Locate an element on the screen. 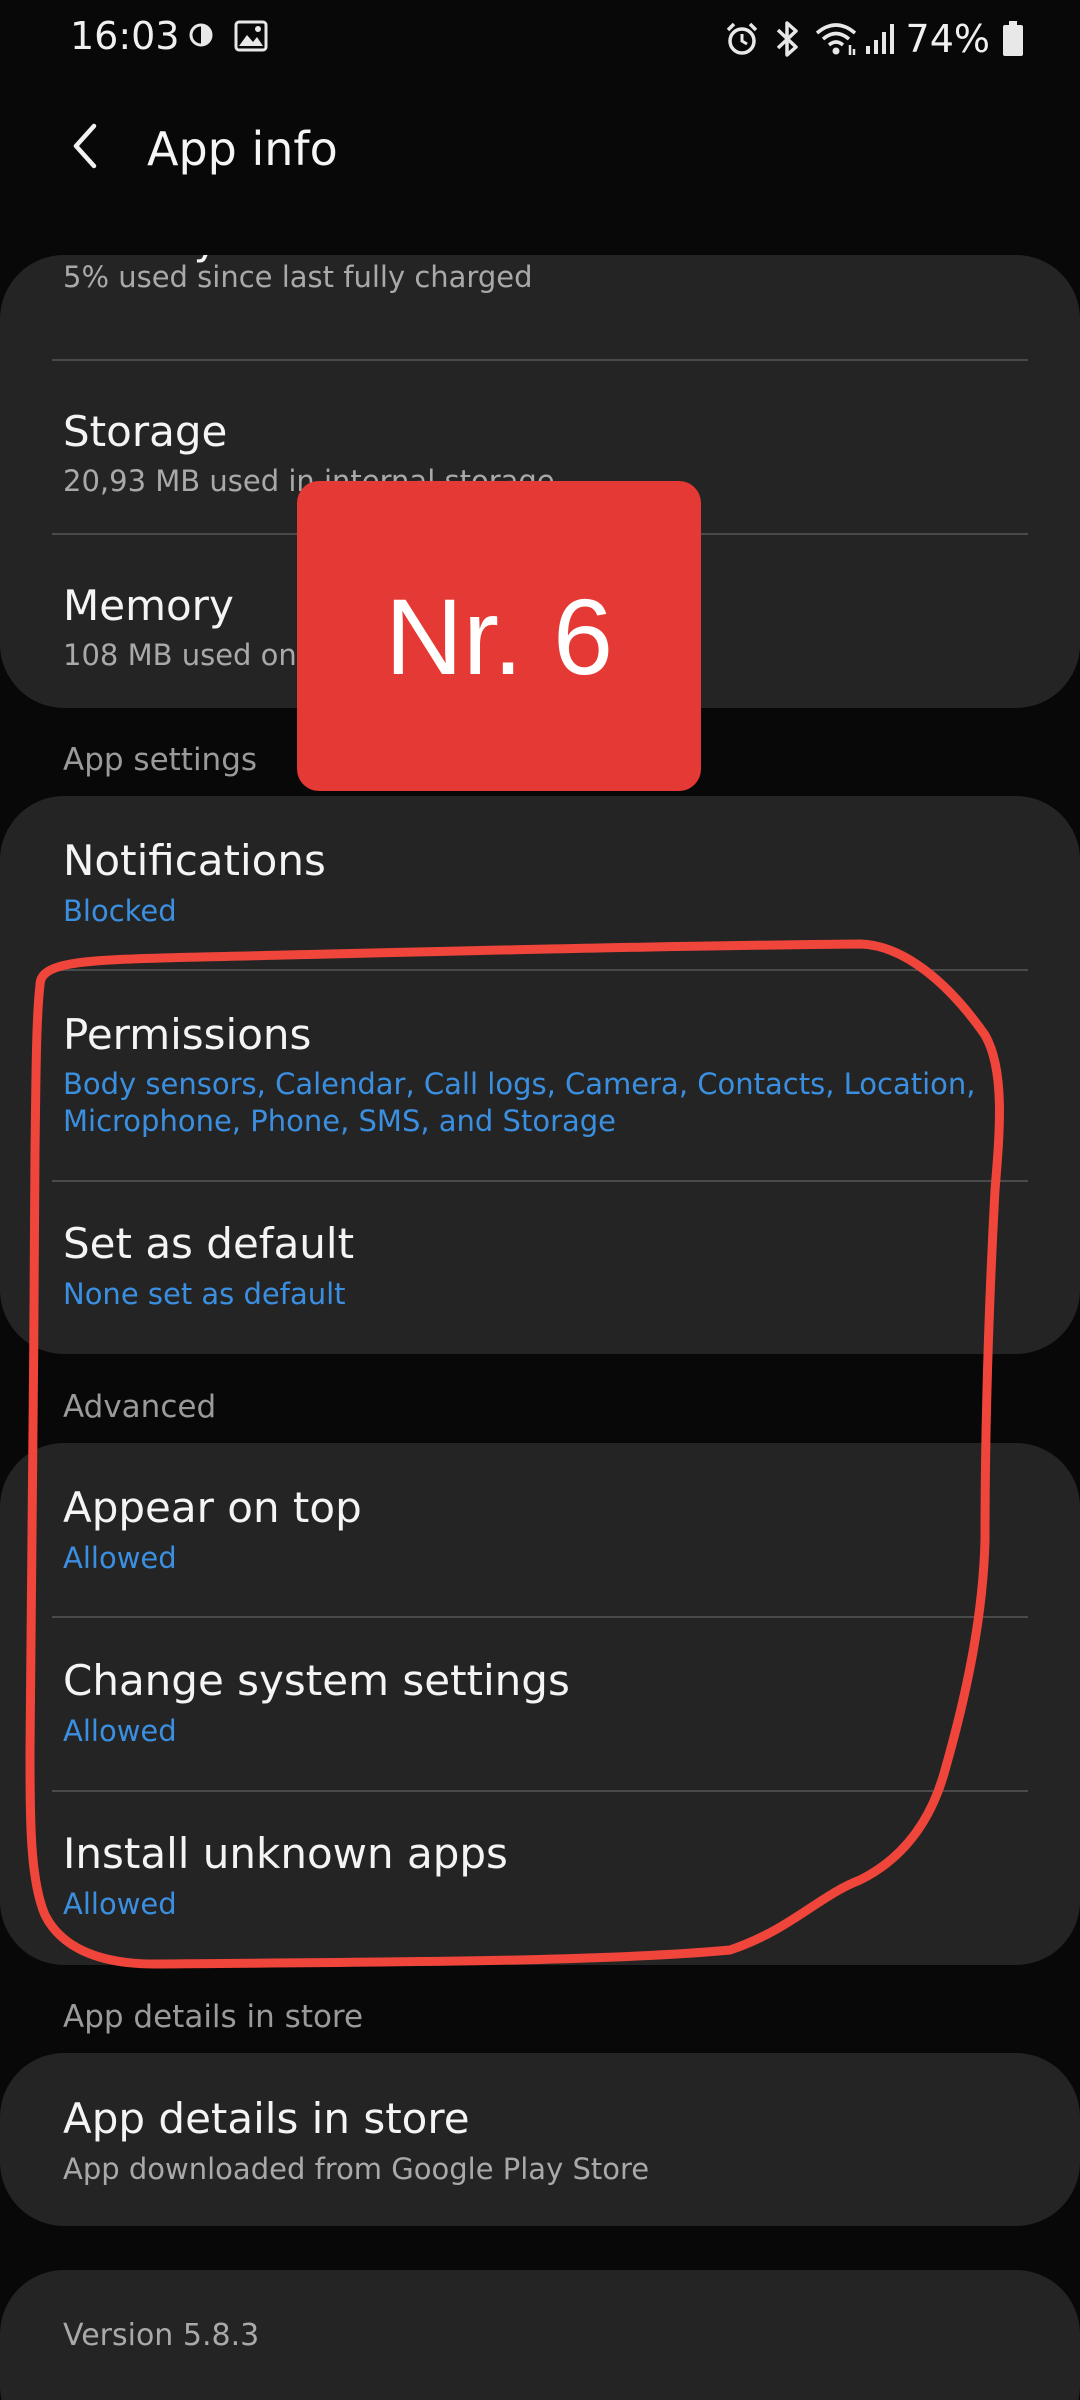 The height and width of the screenshot is (2400, 1080). image-icon is located at coordinates (251, 38).